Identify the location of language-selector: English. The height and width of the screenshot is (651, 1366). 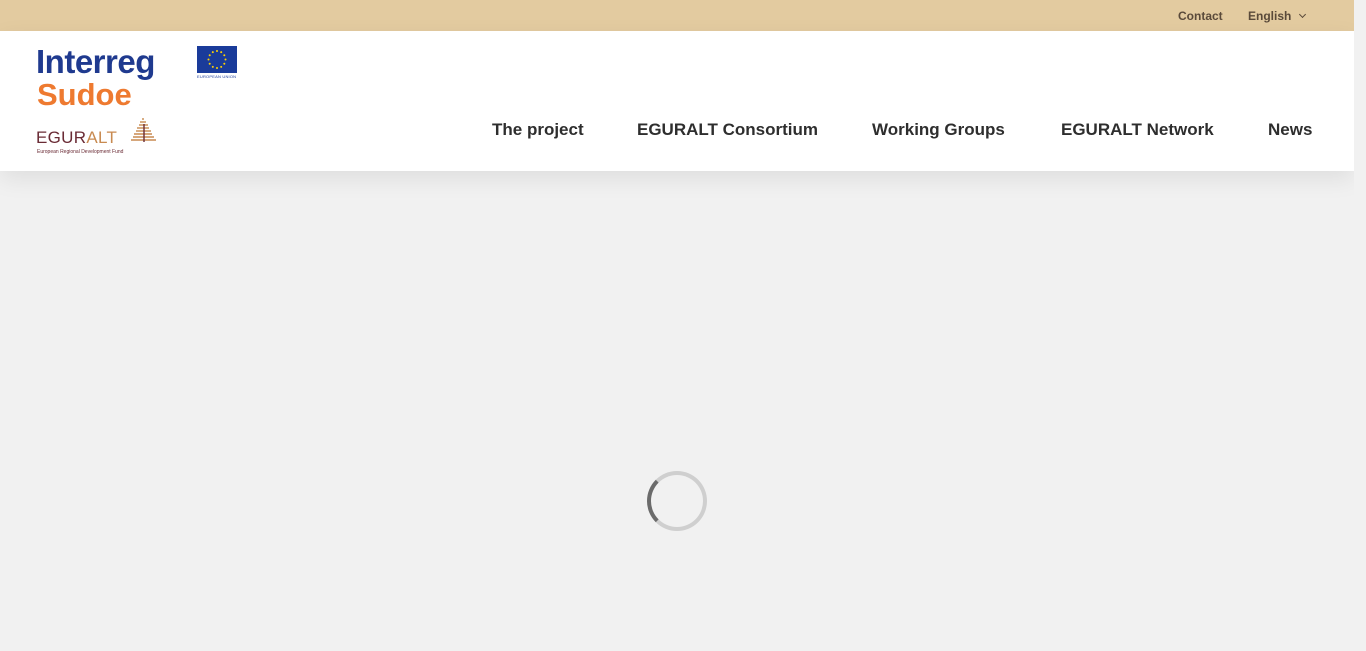
(1277, 16).